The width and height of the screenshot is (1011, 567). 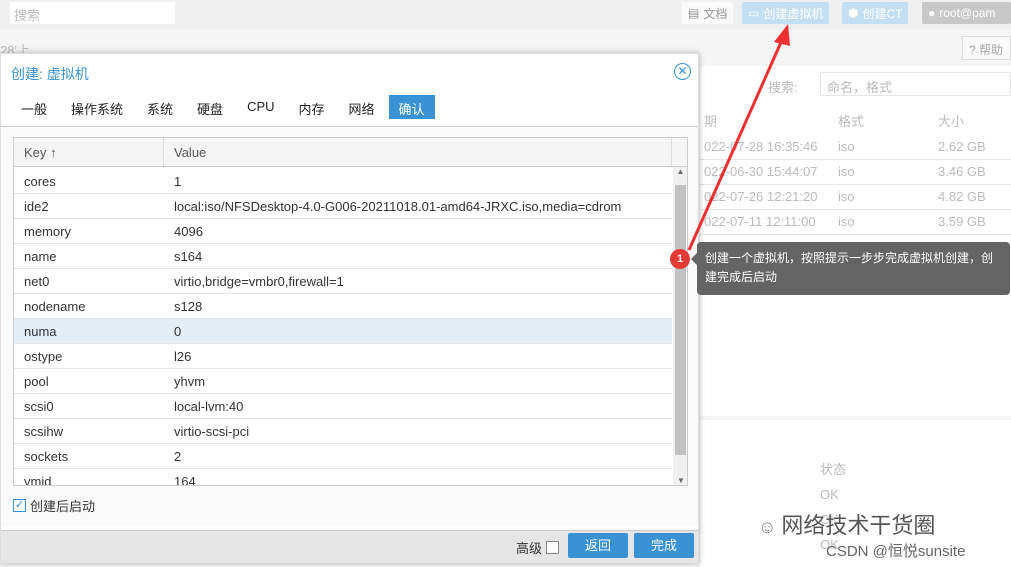 I want to click on step-badge: 1, so click(x=680, y=259).